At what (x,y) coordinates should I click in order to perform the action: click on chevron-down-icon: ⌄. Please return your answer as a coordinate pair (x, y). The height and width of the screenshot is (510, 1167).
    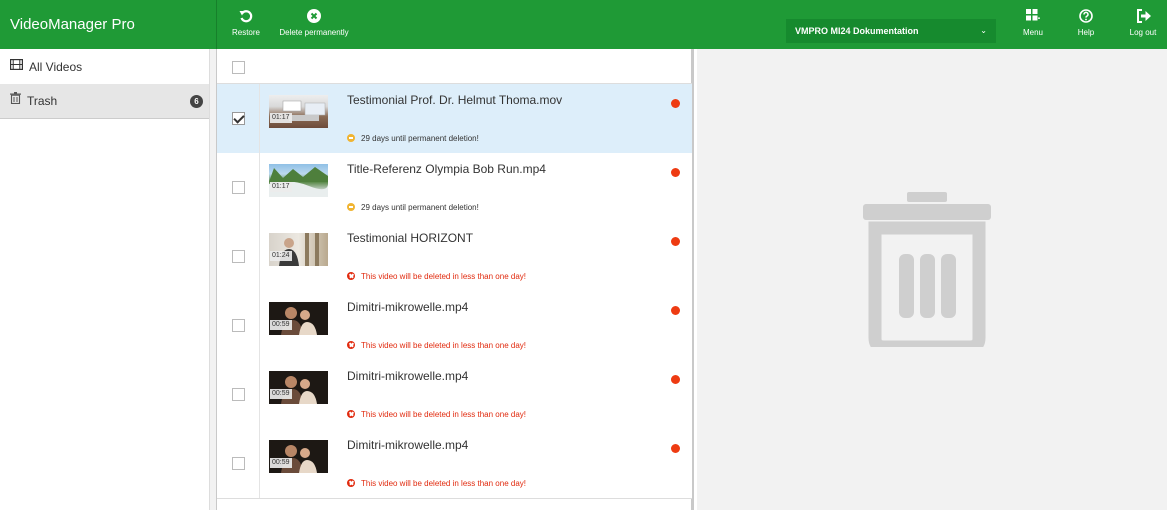
    Looking at the image, I should click on (983, 30).